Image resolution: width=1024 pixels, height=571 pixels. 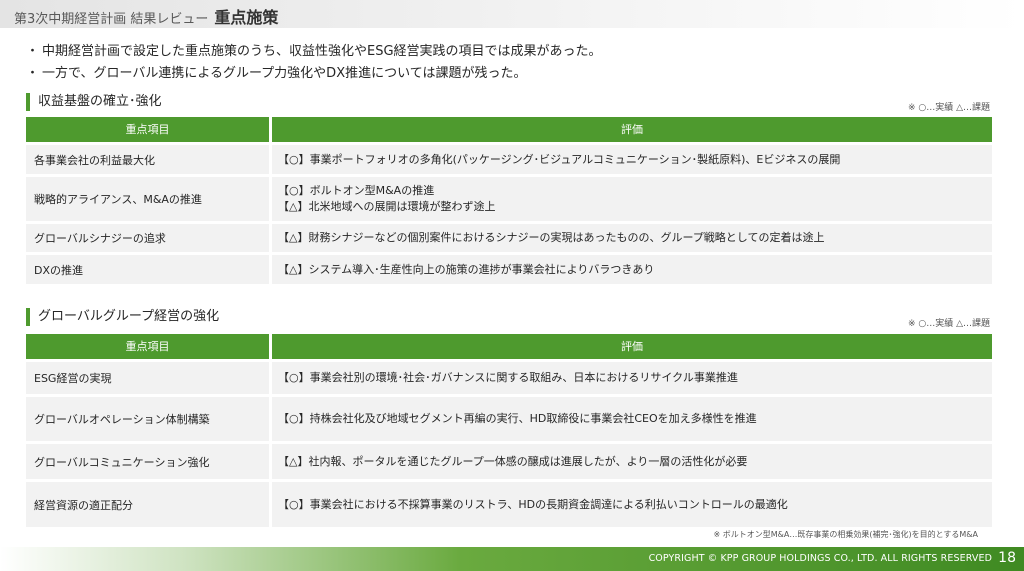 I want to click on bullet-item: ・一方で、グローバル連携によるグループ力強化やDX推進については課題が残った。, so click(x=314, y=74).